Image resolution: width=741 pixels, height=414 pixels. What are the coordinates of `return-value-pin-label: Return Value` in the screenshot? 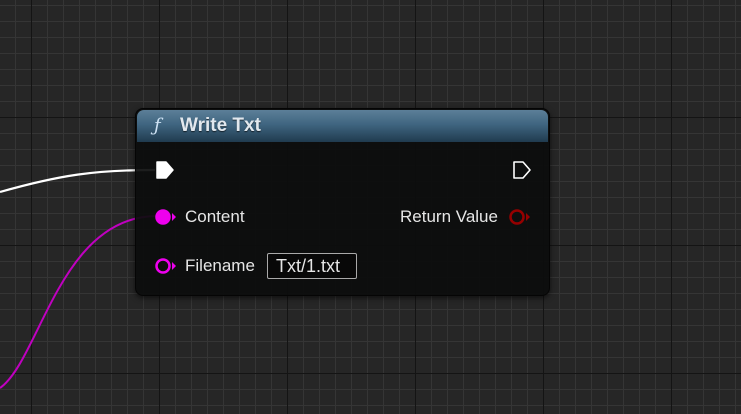 It's located at (449, 216).